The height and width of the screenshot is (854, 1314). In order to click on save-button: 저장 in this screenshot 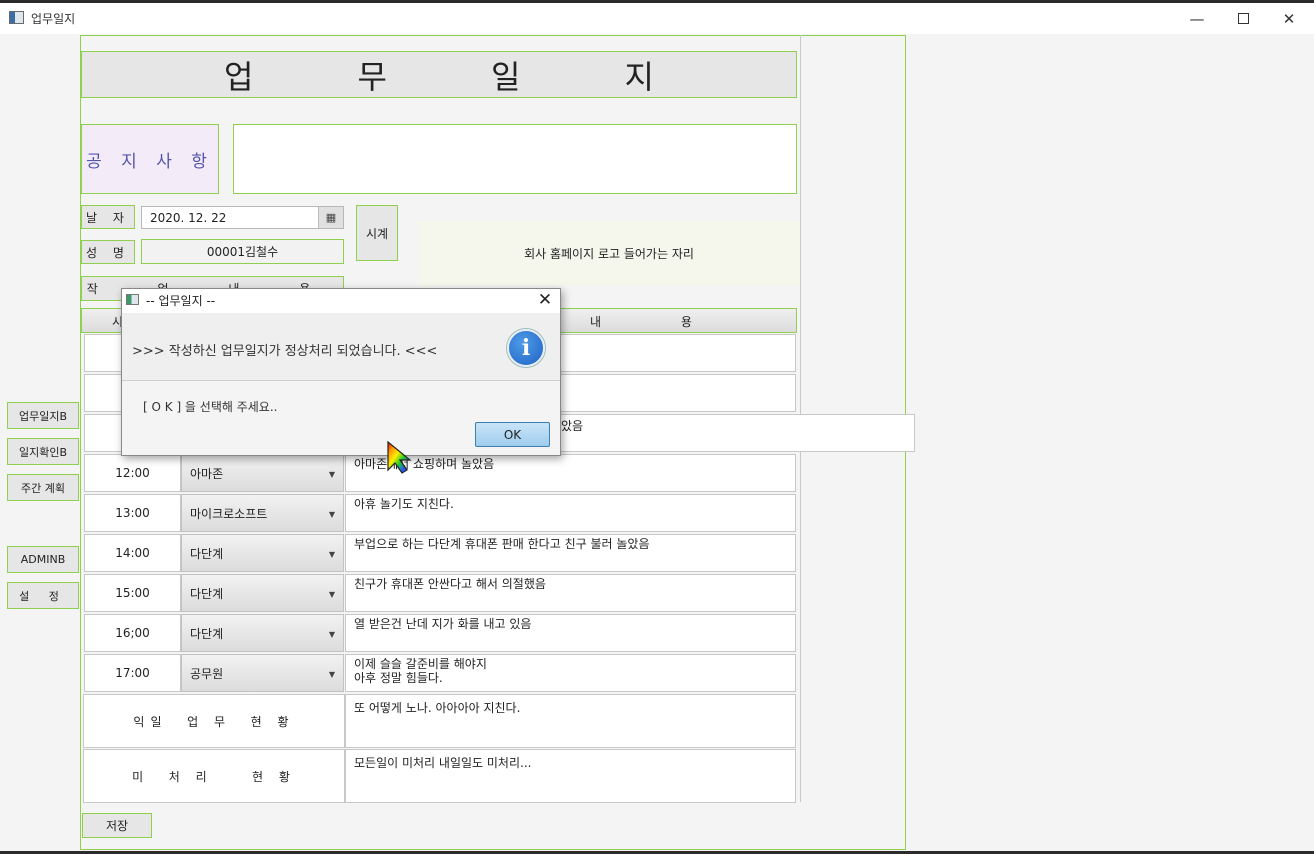, I will do `click(117, 825)`.